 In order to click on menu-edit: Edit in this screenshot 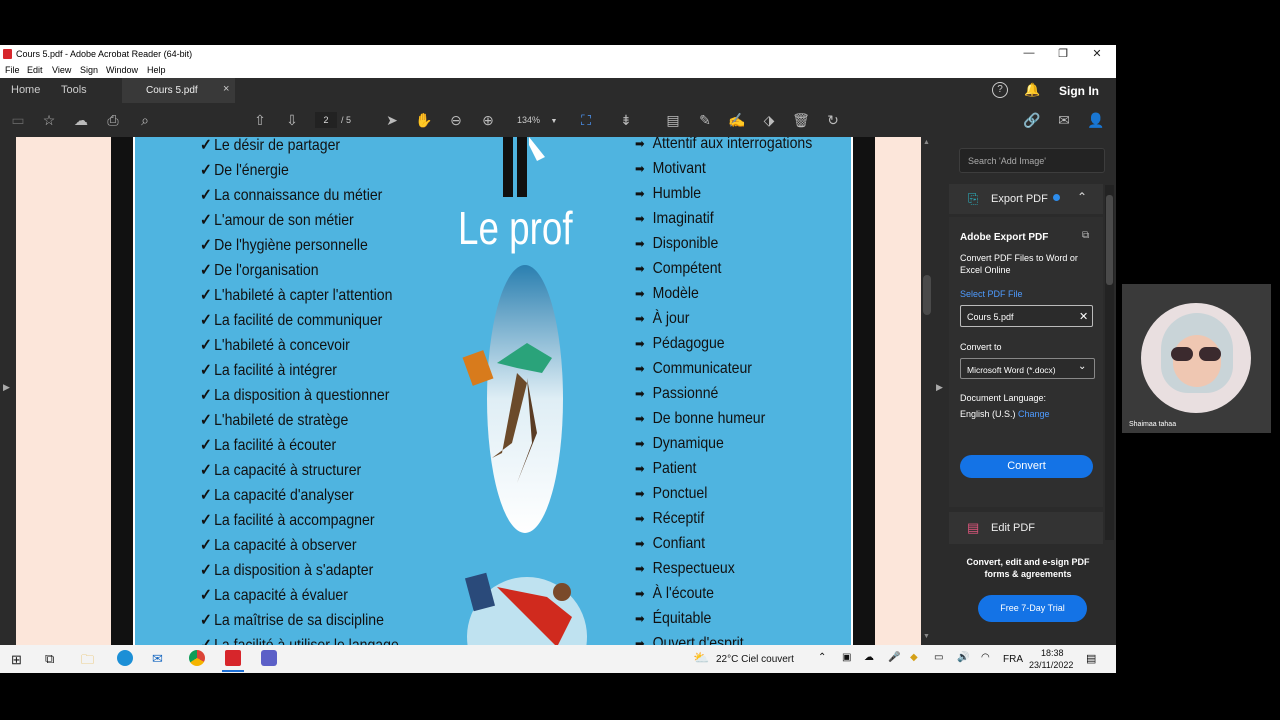, I will do `click(35, 70)`.